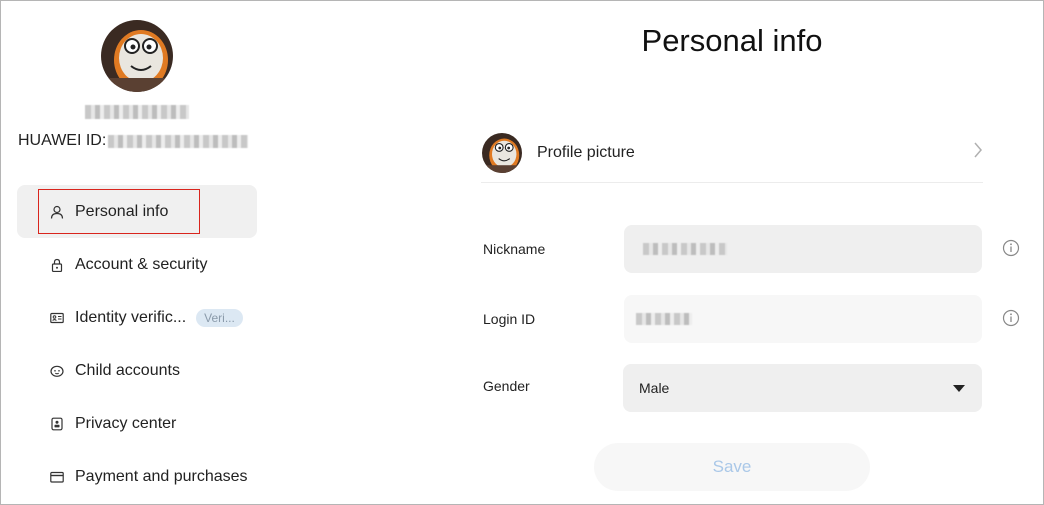  What do you see at coordinates (126, 423) in the screenshot?
I see `sidebar-item-label: Privacy center` at bounding box center [126, 423].